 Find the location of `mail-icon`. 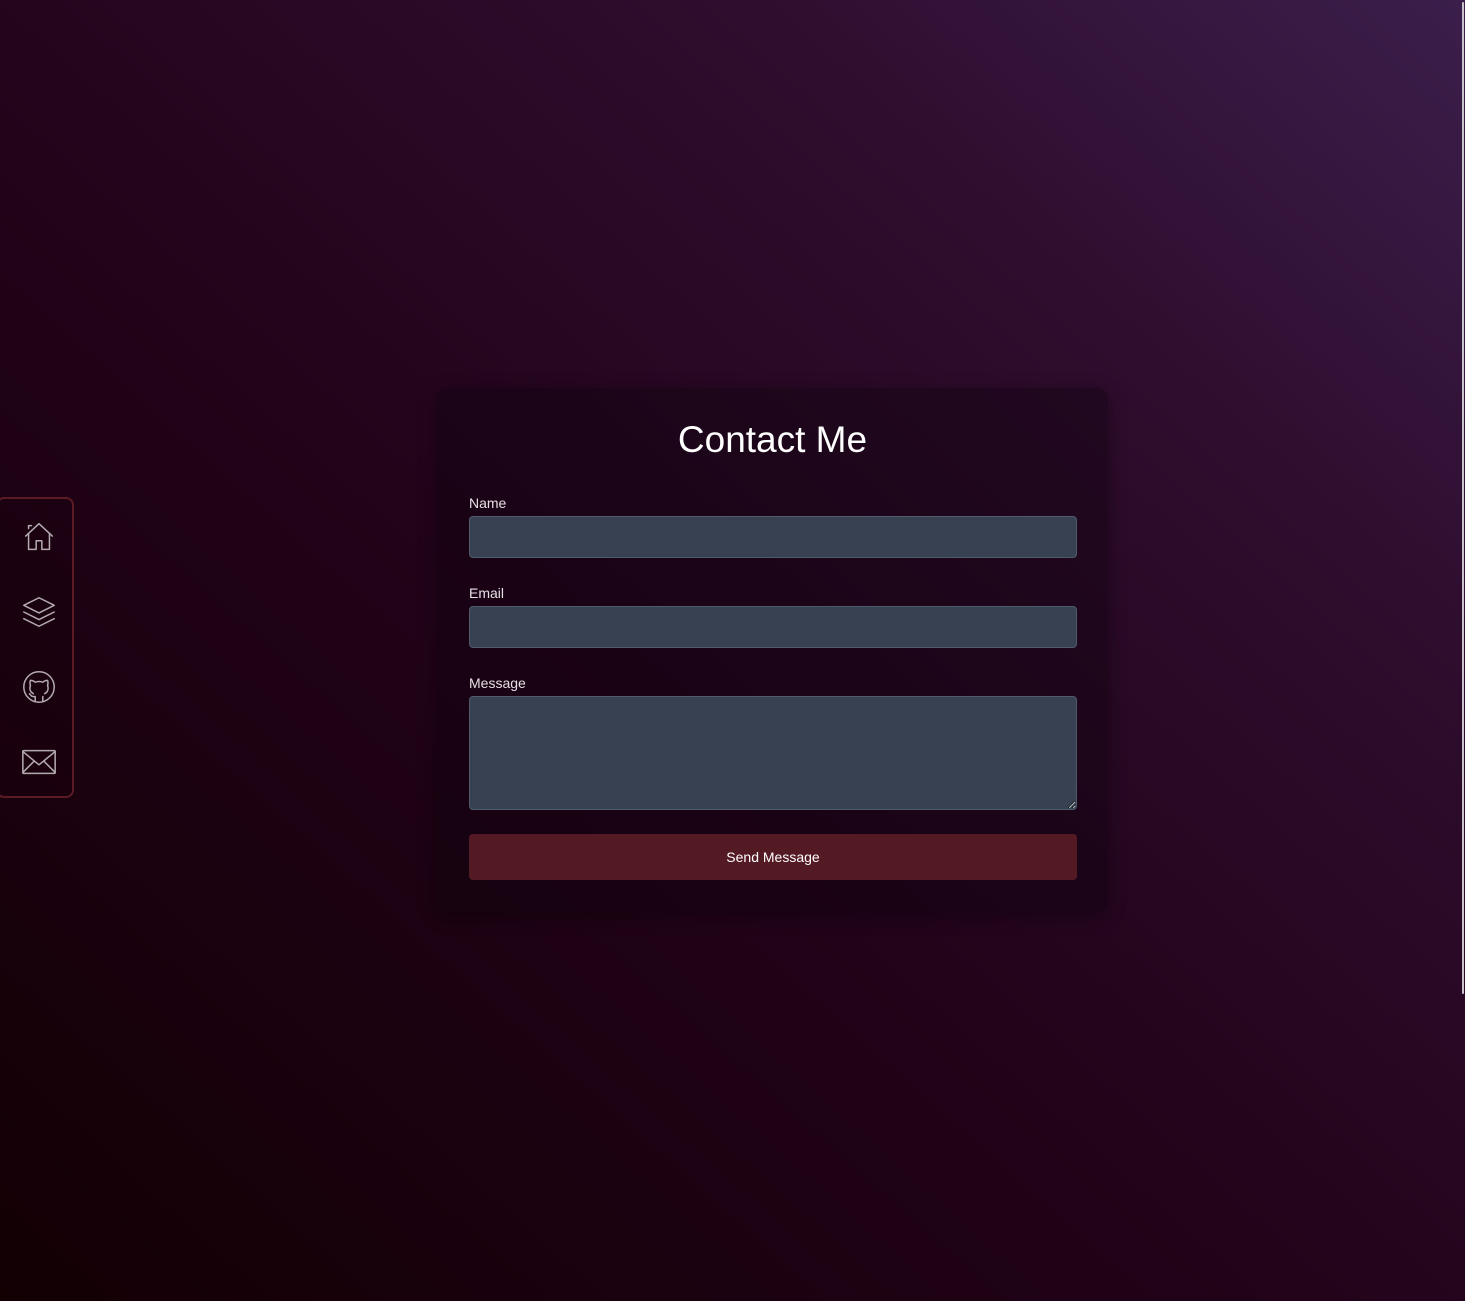

mail-icon is located at coordinates (39, 762).